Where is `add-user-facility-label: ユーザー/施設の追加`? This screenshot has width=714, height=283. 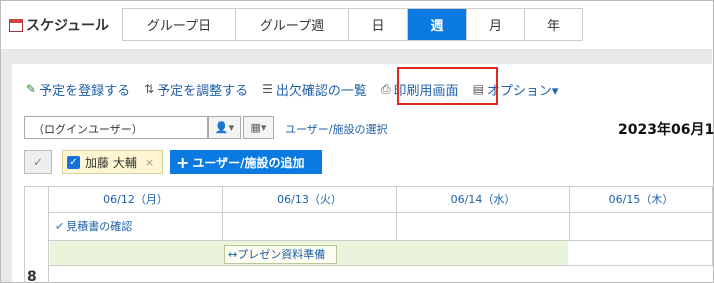 add-user-facility-label: ユーザー/施設の追加 is located at coordinates (248, 162).